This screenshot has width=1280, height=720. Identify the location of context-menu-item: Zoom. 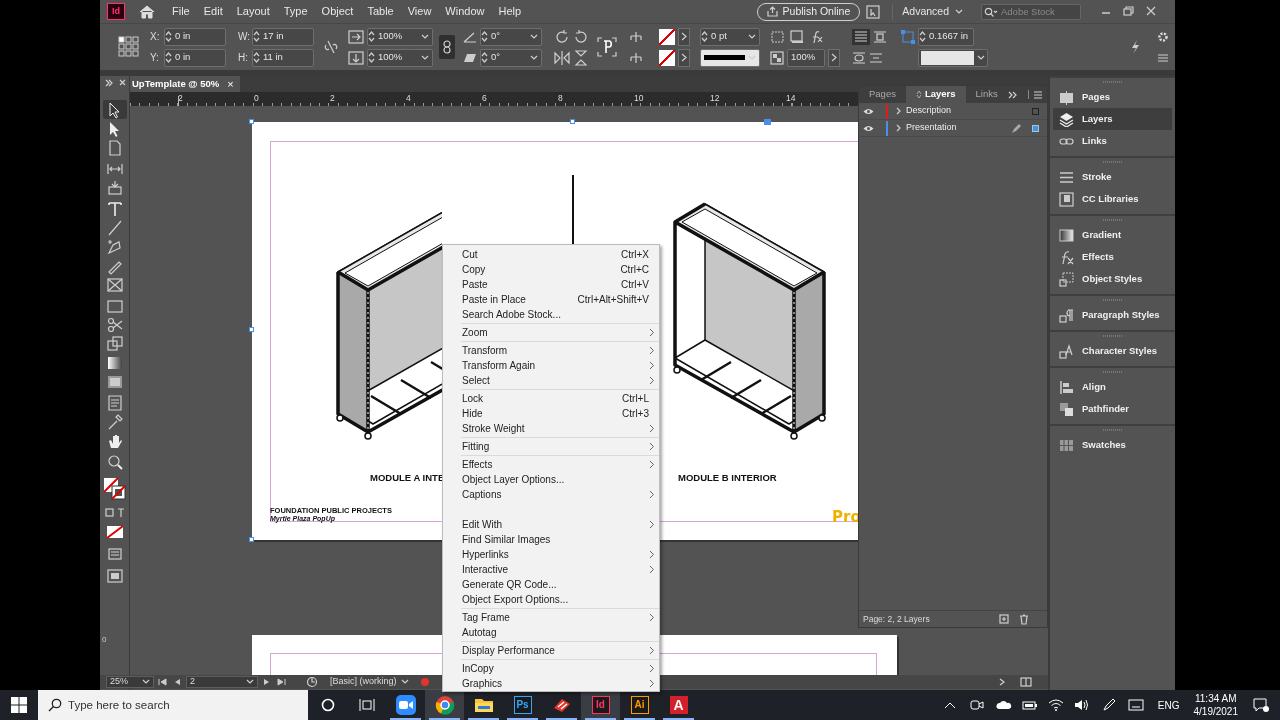
(551, 332).